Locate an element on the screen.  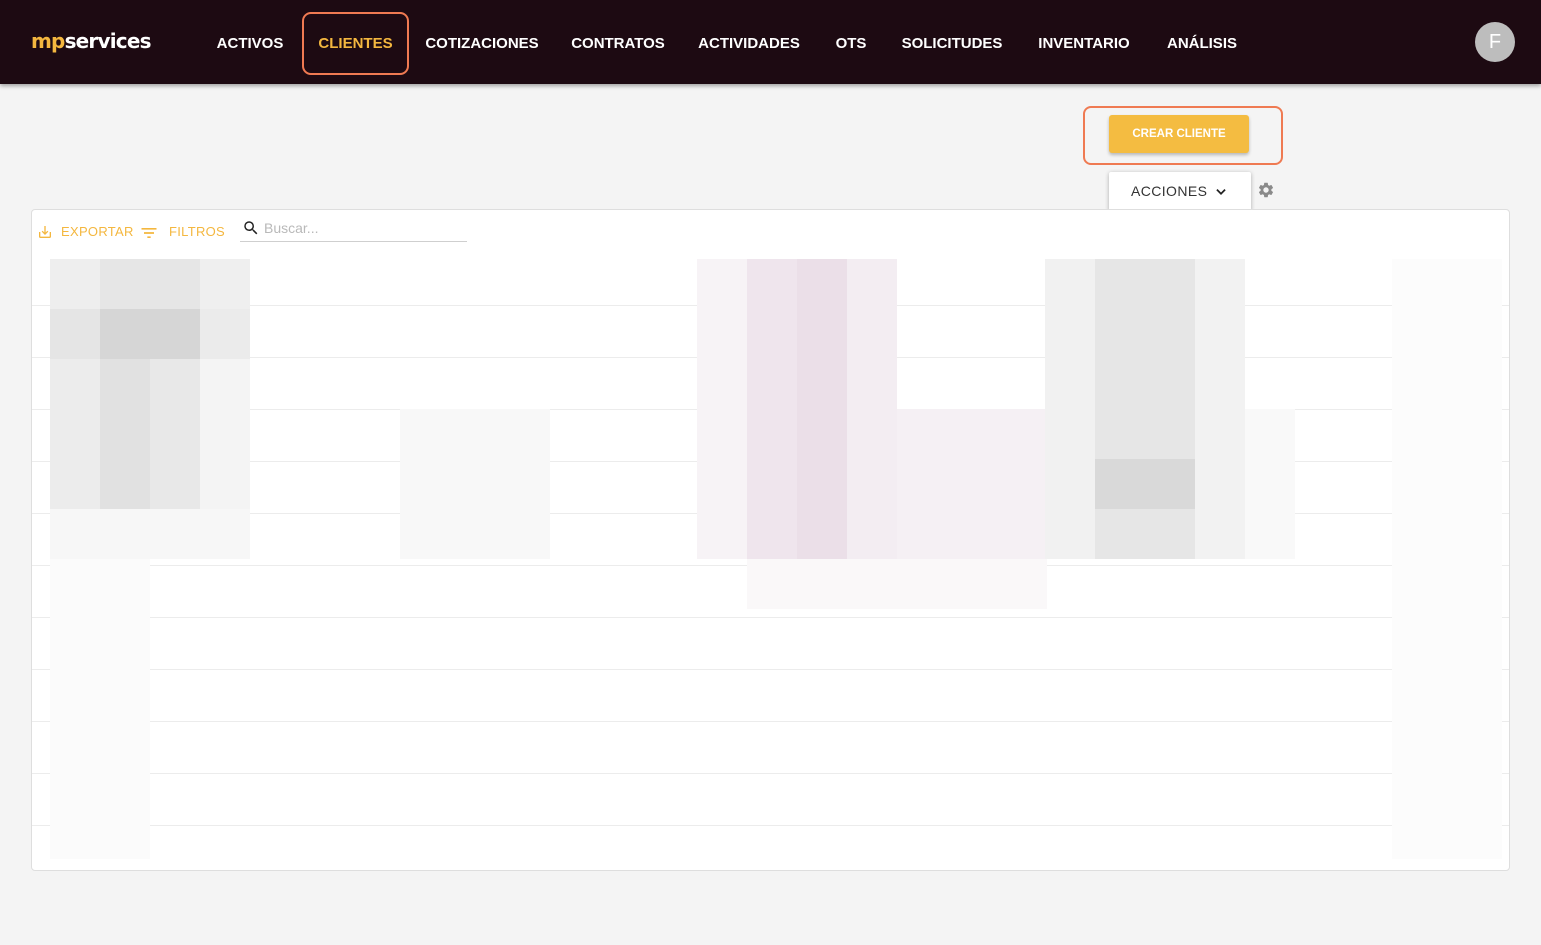
gear-icon is located at coordinates (1266, 190).